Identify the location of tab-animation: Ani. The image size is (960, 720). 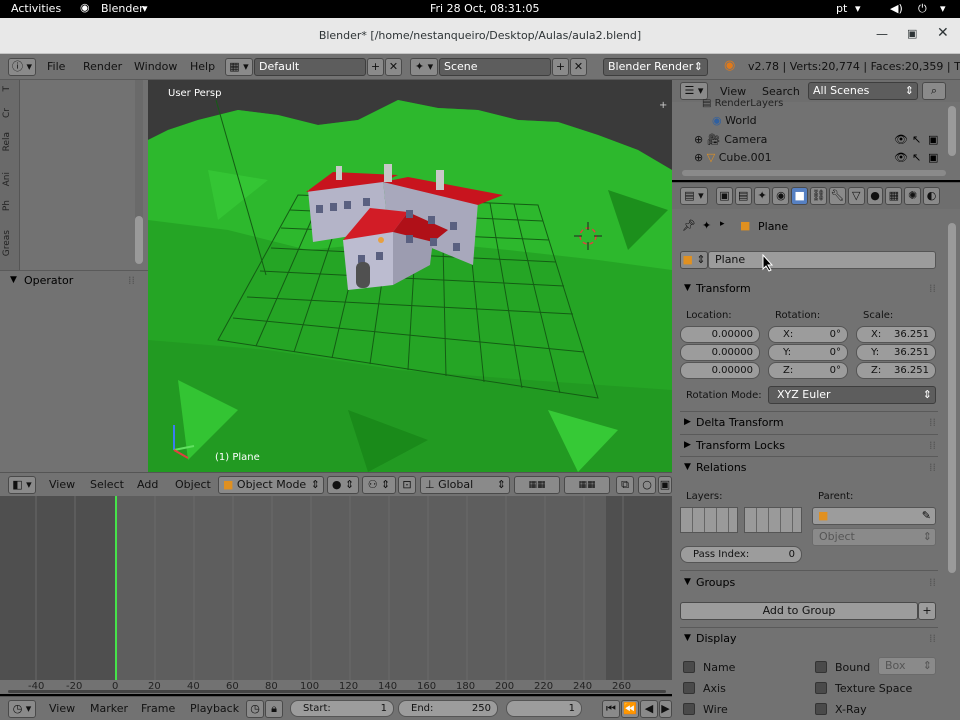
(10, 179).